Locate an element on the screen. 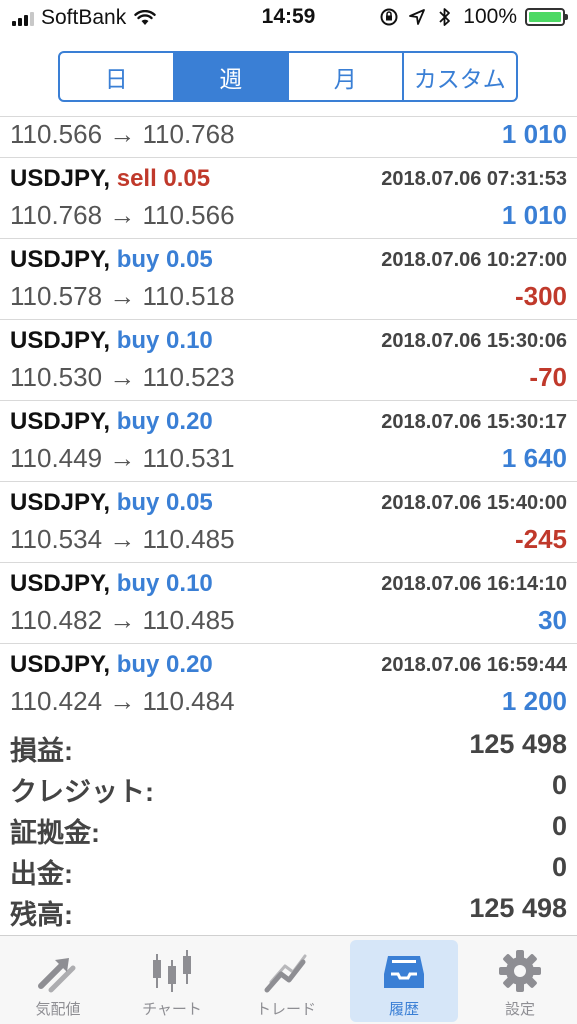 This screenshot has width=577, height=1024. trade-prices: 110.768 → 110.566 is located at coordinates (122, 215).